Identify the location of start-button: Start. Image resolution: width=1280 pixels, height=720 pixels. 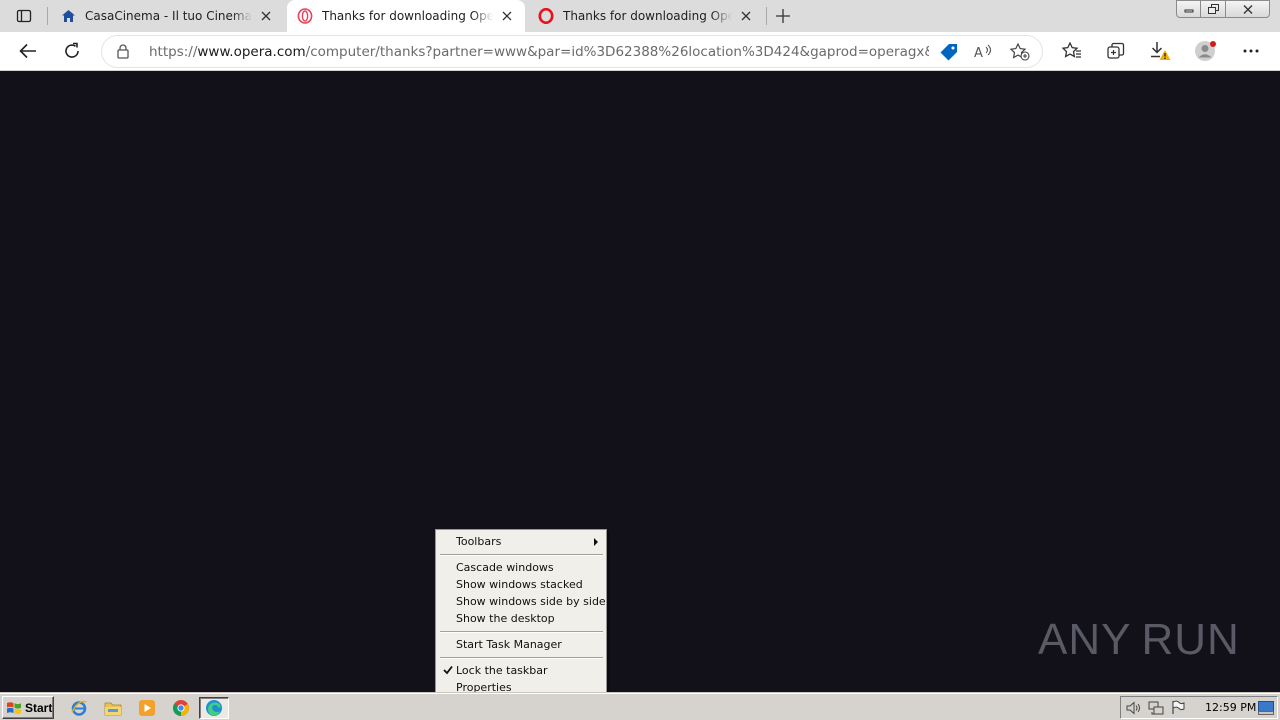
(28, 707).